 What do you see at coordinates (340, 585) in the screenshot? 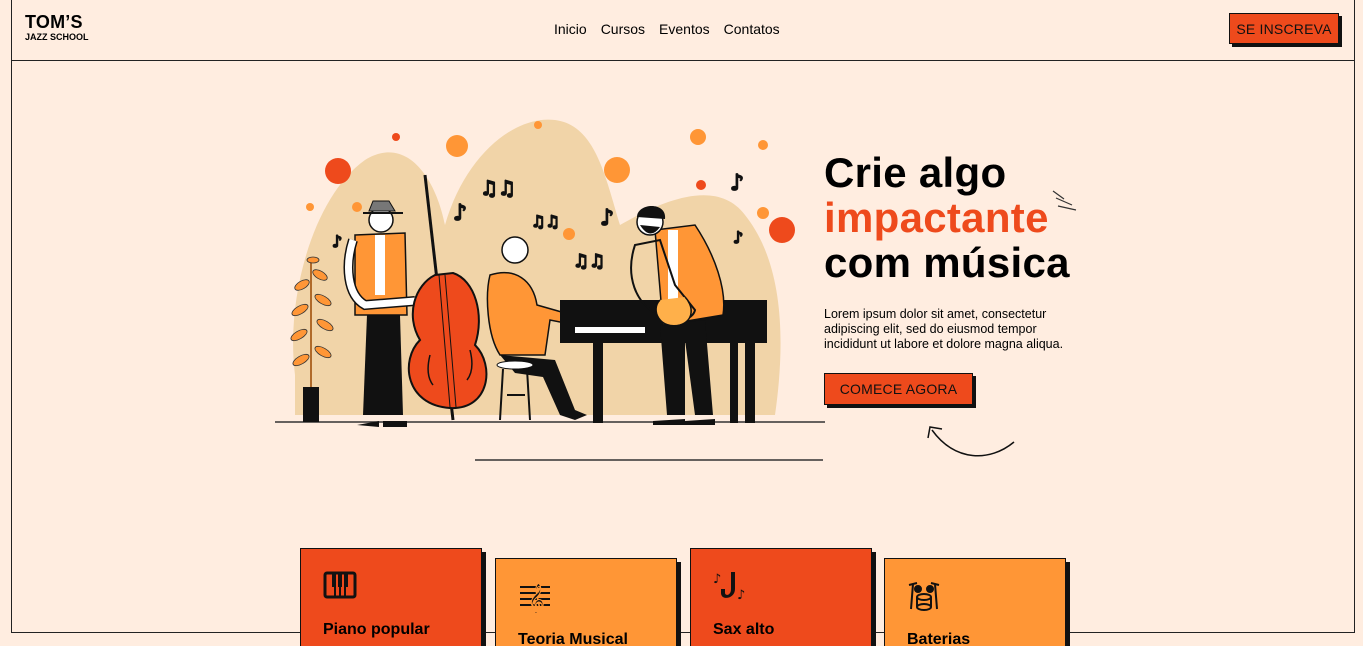
I see `piano-keys-icon` at bounding box center [340, 585].